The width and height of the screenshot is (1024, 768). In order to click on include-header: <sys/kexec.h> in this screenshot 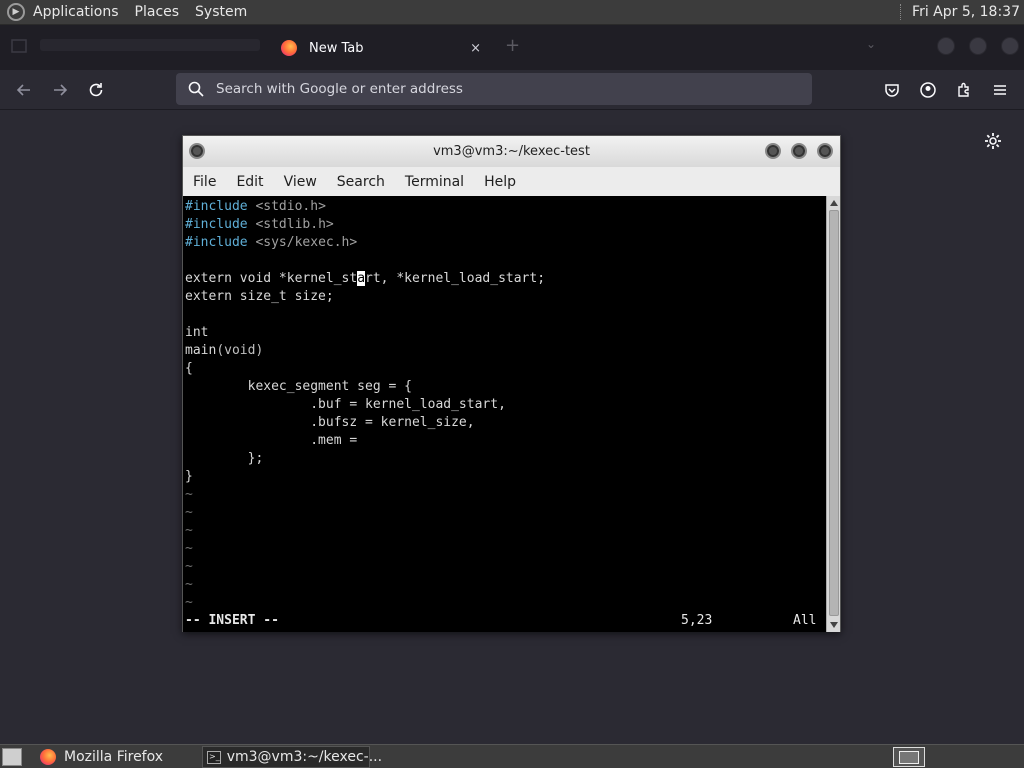, I will do `click(306, 242)`.